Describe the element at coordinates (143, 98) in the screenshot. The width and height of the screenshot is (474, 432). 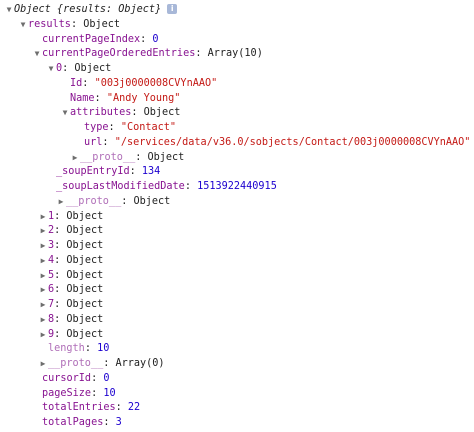
I see `name-value: "Andy Young"` at that location.